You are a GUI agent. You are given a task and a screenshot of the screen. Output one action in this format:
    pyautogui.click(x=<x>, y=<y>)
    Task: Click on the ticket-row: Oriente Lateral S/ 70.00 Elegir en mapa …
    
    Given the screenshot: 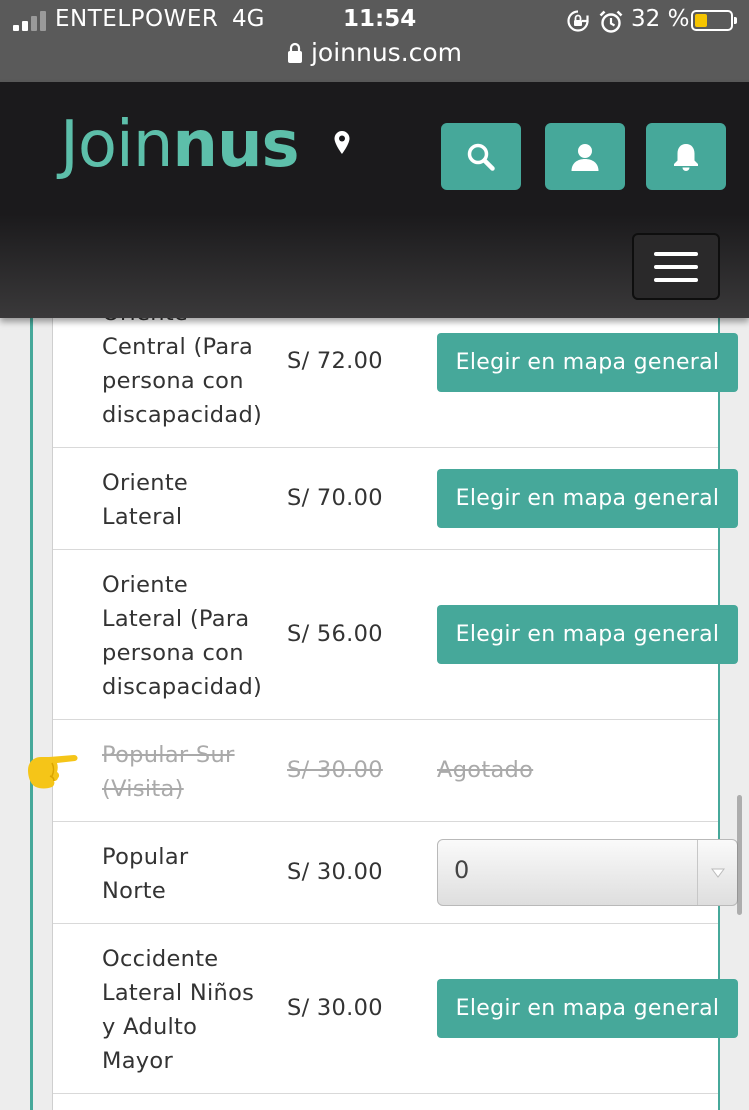 What is the action you would take?
    pyautogui.click(x=395, y=499)
    